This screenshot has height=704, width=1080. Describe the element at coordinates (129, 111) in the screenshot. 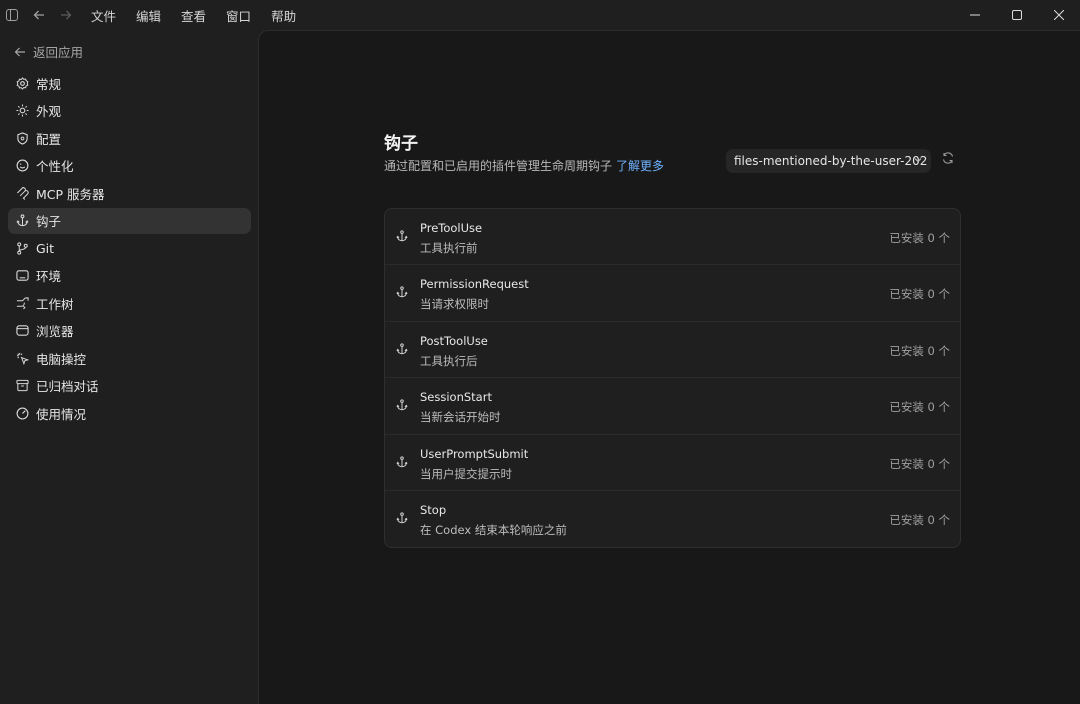

I see `sidebar-item-appearance: 外观` at that location.